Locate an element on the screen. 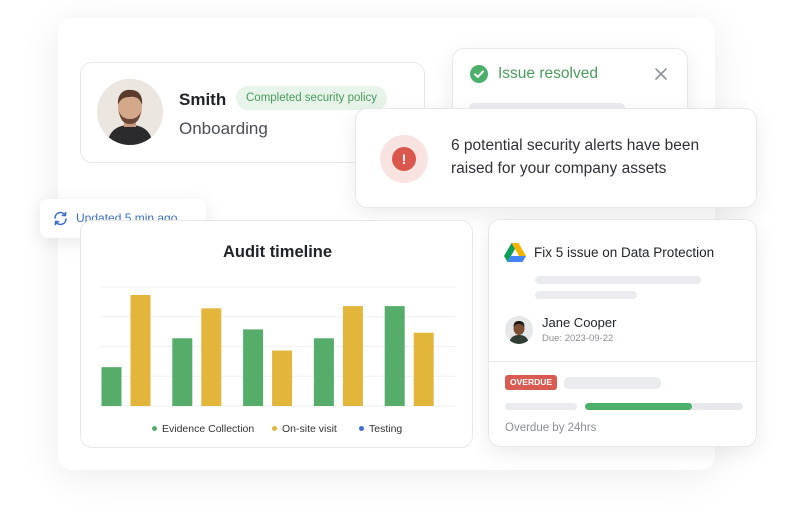 This screenshot has width=797, height=530. alert-icon-wrap: ! is located at coordinates (404, 159).